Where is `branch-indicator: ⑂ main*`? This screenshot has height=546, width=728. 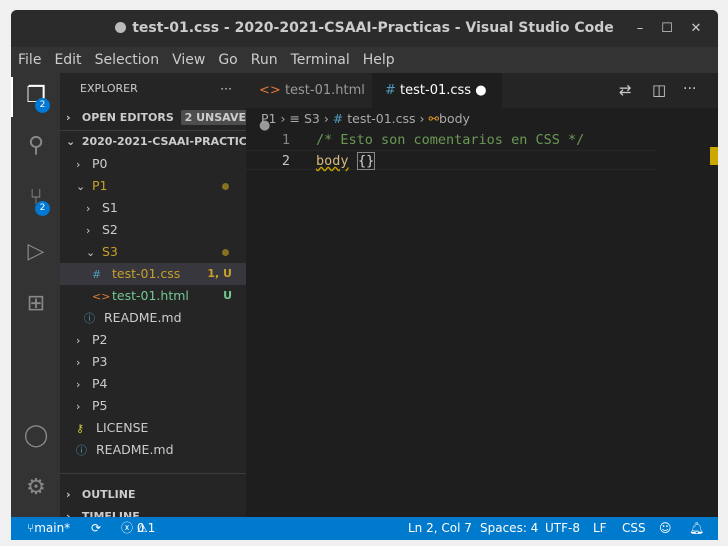
branch-indicator: ⑂ main* is located at coordinates (48, 528).